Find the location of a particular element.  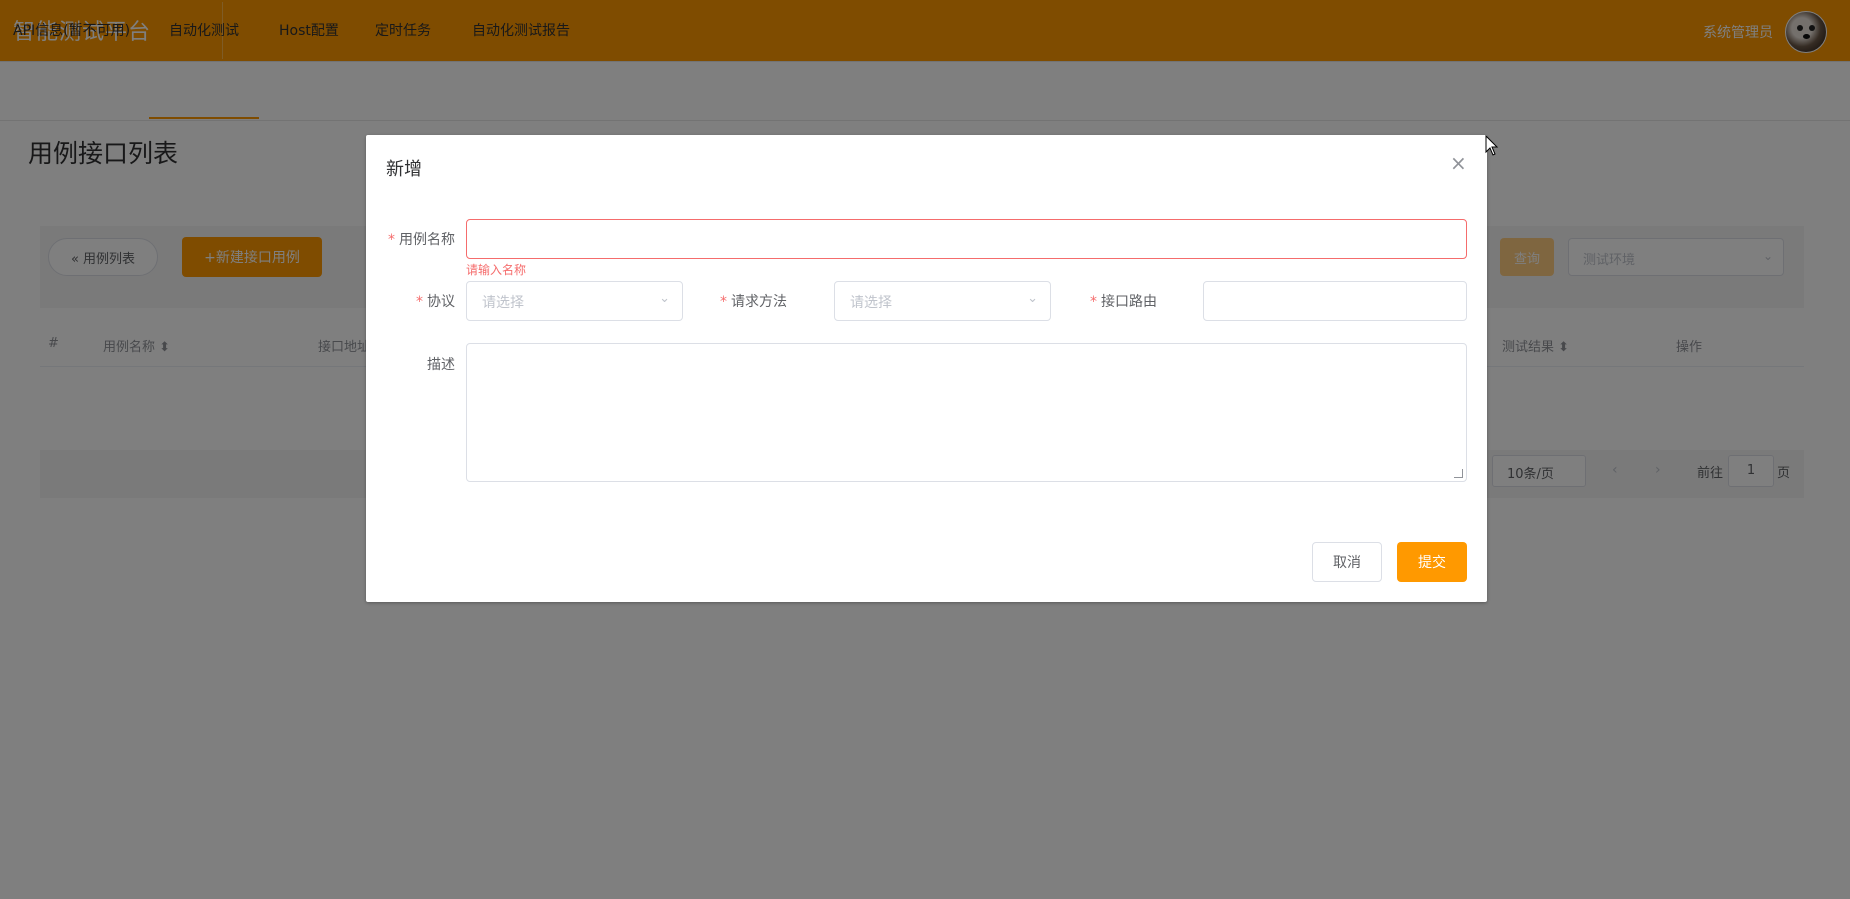

dialog-title: 新增 is located at coordinates (404, 169).